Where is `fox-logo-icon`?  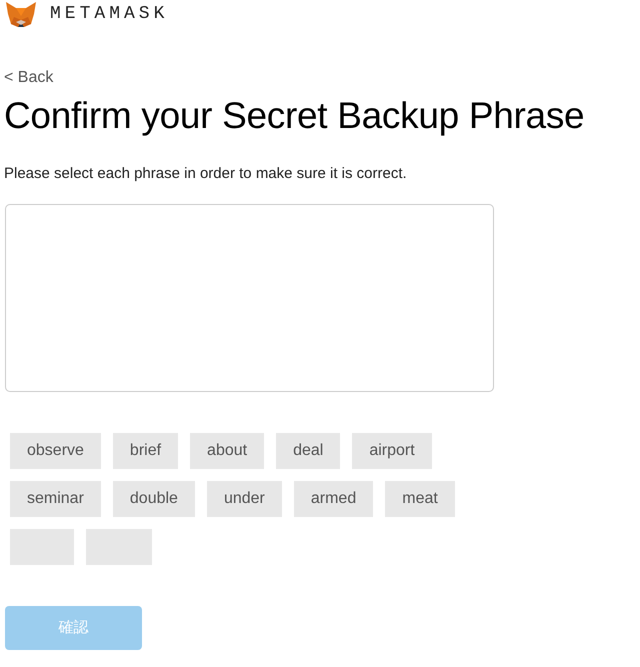 fox-logo-icon is located at coordinates (21, 14).